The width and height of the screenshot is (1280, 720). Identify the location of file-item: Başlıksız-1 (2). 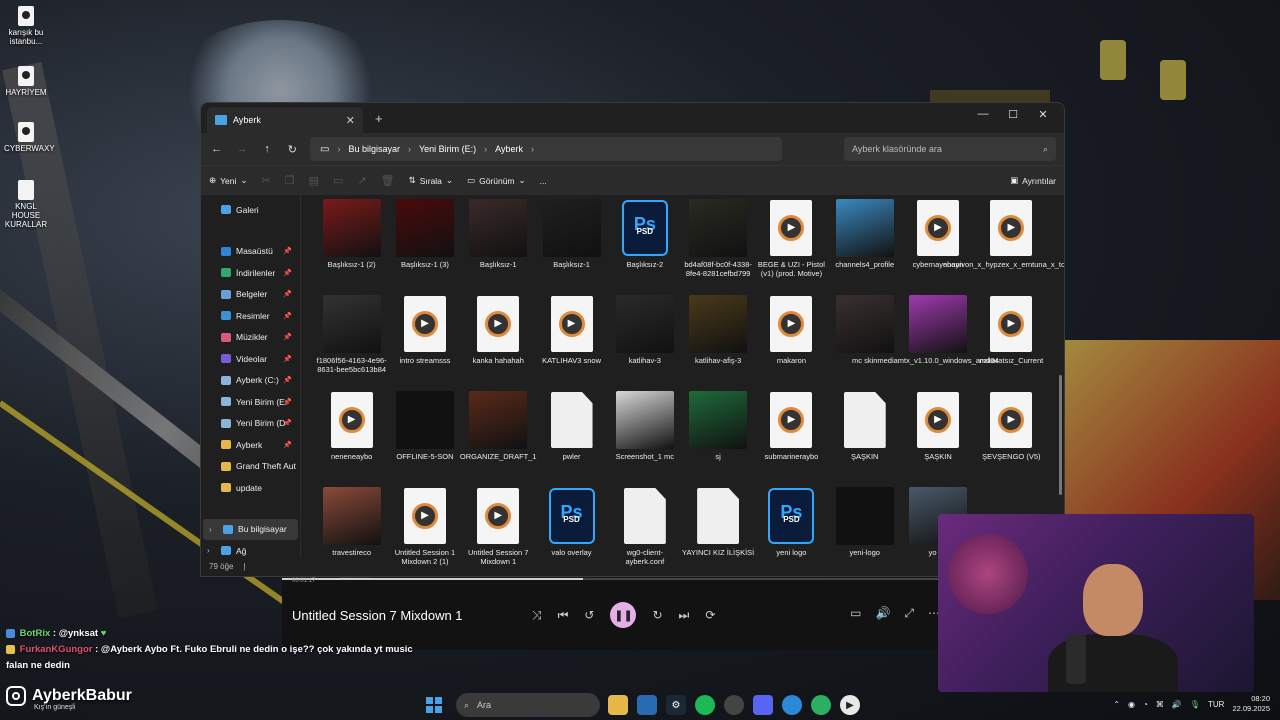
(351, 245).